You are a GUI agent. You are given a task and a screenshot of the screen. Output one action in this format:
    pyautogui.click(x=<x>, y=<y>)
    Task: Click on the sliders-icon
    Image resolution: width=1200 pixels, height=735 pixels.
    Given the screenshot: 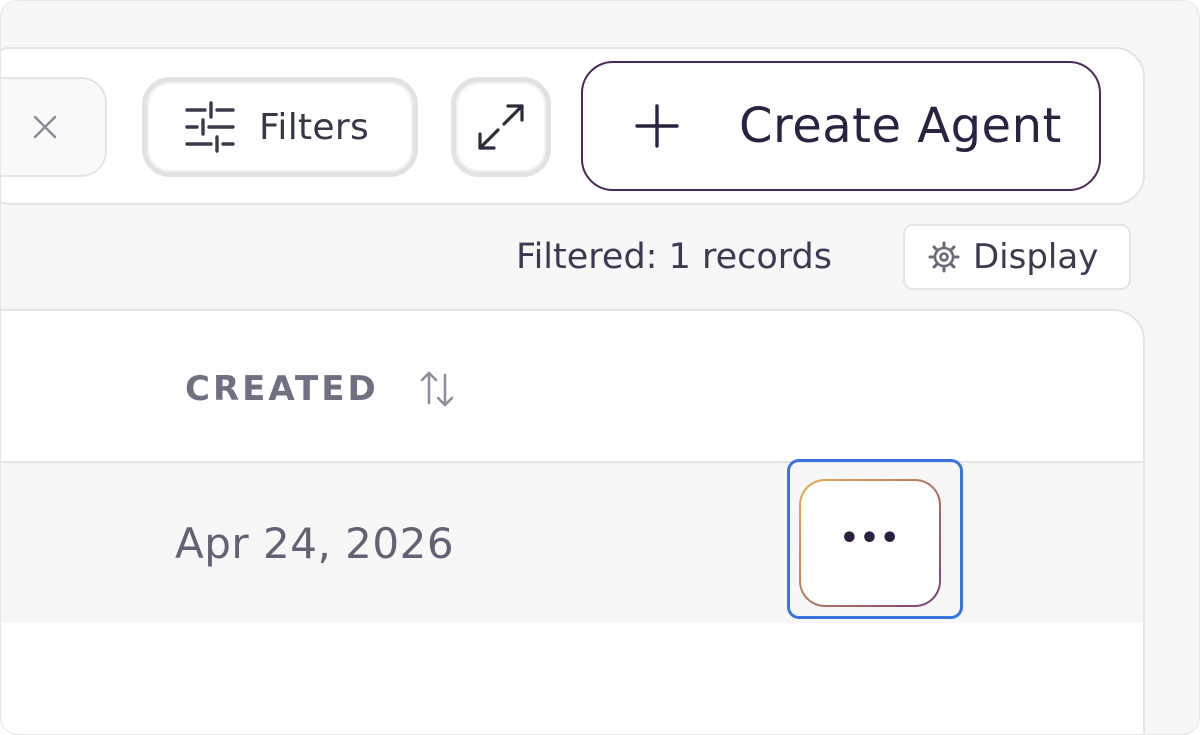 What is the action you would take?
    pyautogui.click(x=210, y=127)
    